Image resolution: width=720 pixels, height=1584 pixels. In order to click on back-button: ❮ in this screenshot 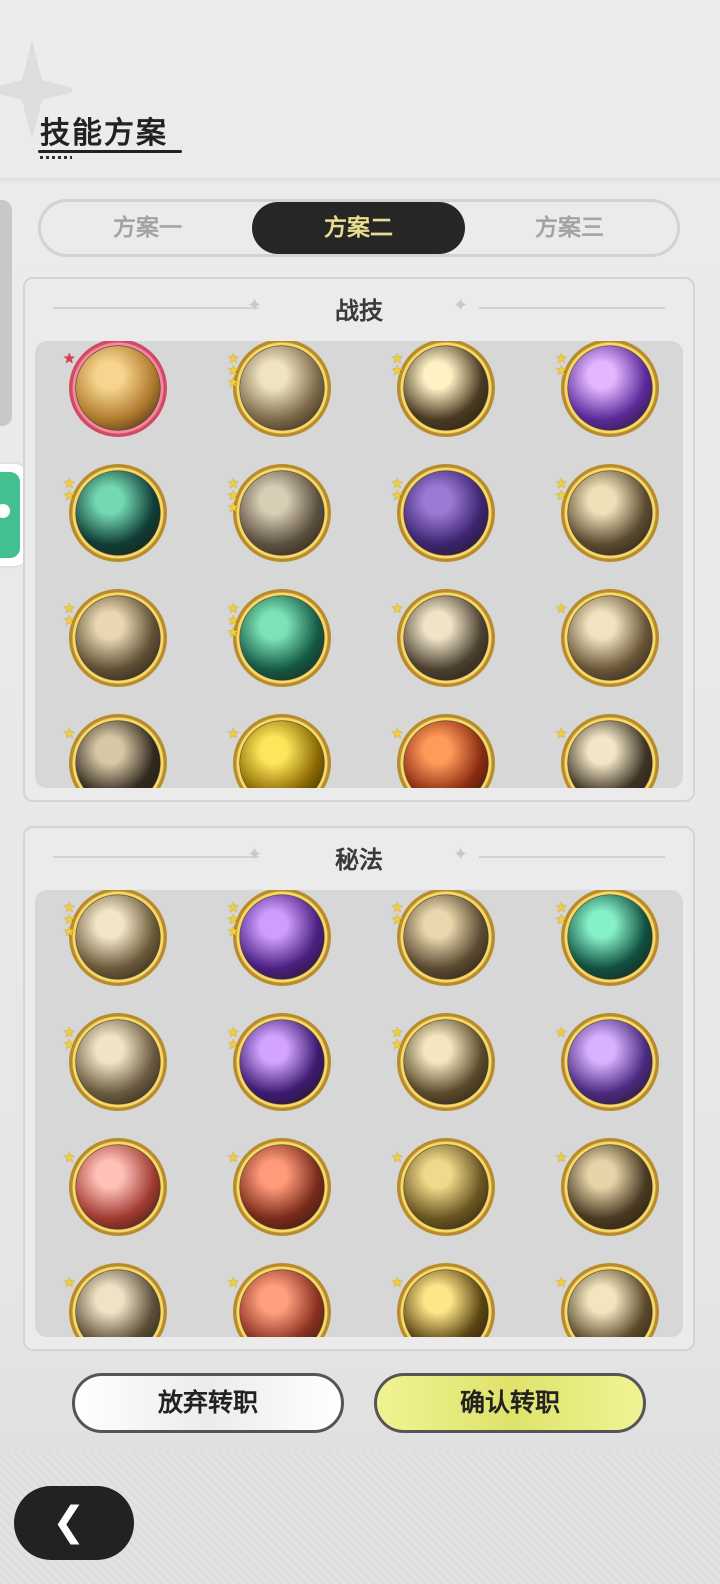, I will do `click(74, 1523)`.